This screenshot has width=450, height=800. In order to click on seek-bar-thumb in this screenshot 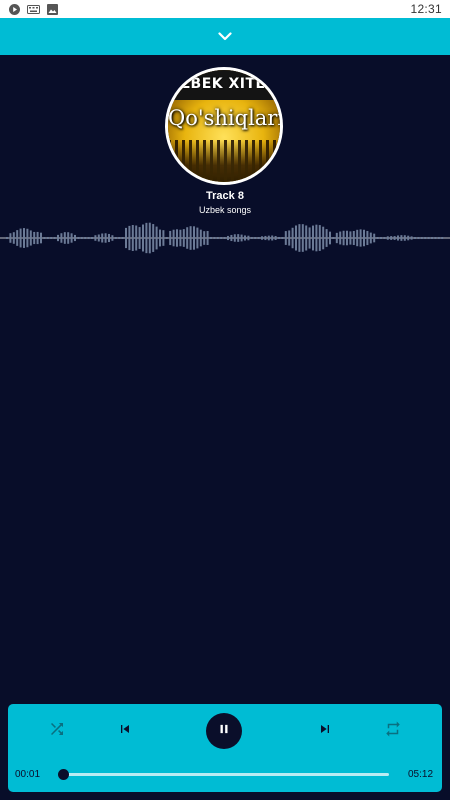, I will do `click(63, 774)`.